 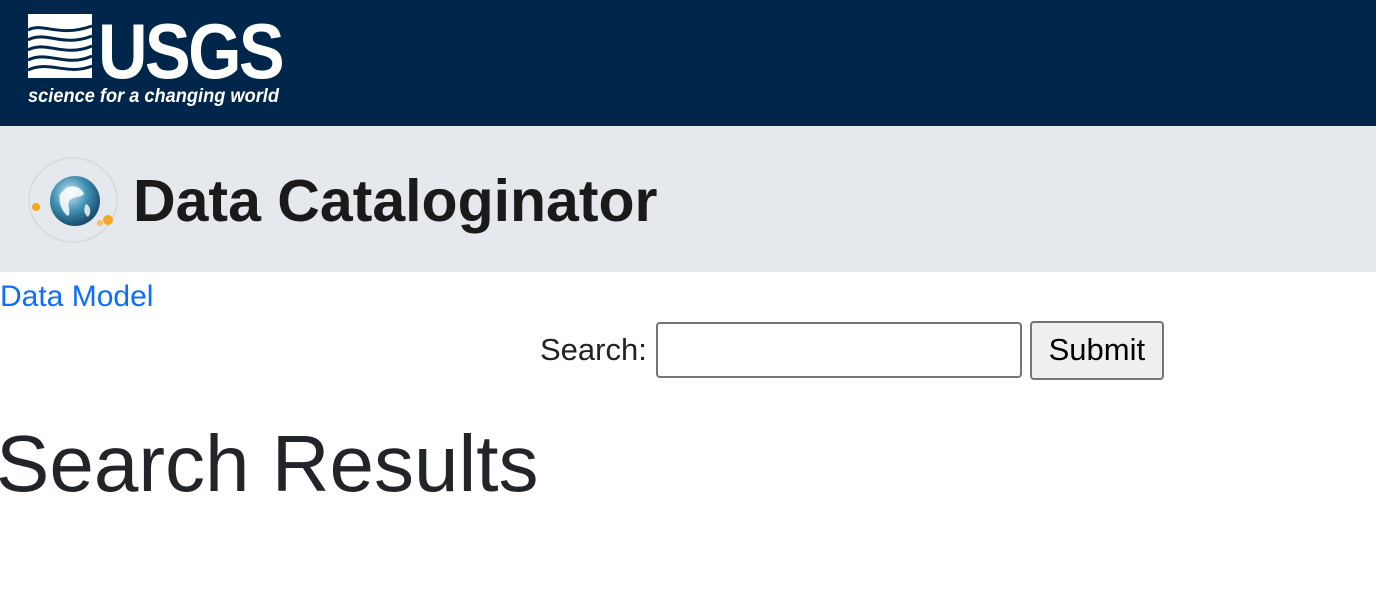 I want to click on submit-button: Submit, so click(x=1096, y=350).